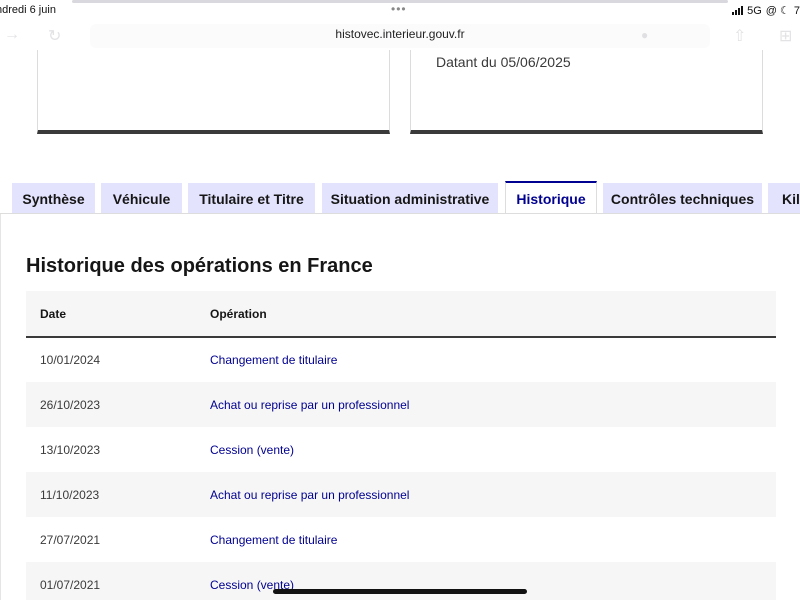  Describe the element at coordinates (738, 10) in the screenshot. I see `signal-icon` at that location.